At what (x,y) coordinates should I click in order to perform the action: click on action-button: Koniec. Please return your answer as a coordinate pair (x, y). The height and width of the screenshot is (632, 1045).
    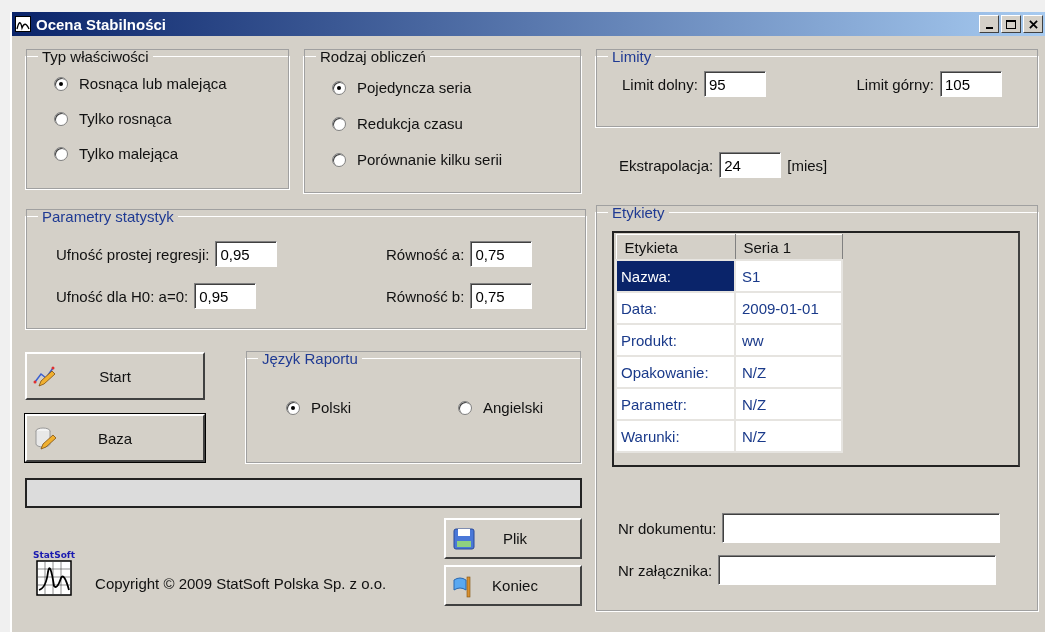
    Looking at the image, I should click on (513, 585).